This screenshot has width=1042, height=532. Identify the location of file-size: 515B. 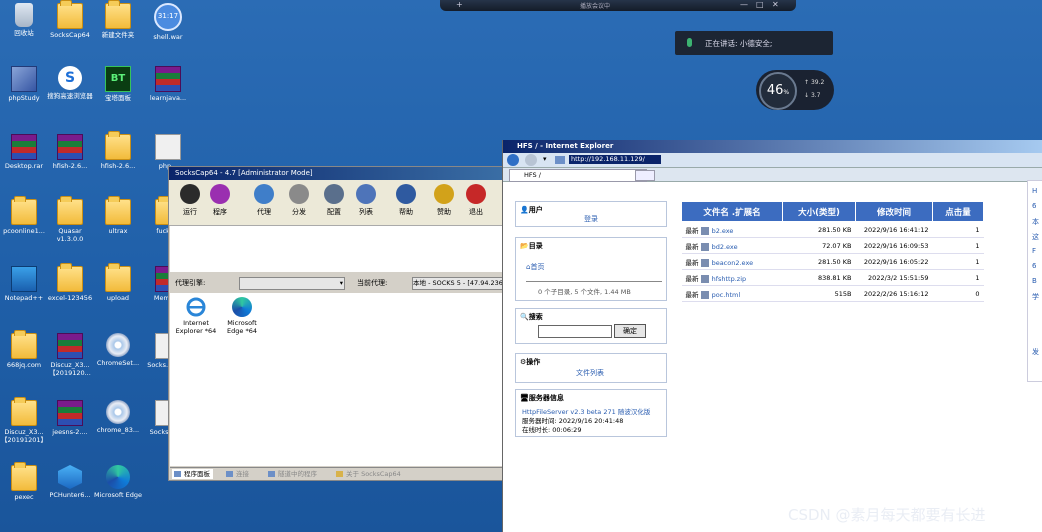
(843, 293).